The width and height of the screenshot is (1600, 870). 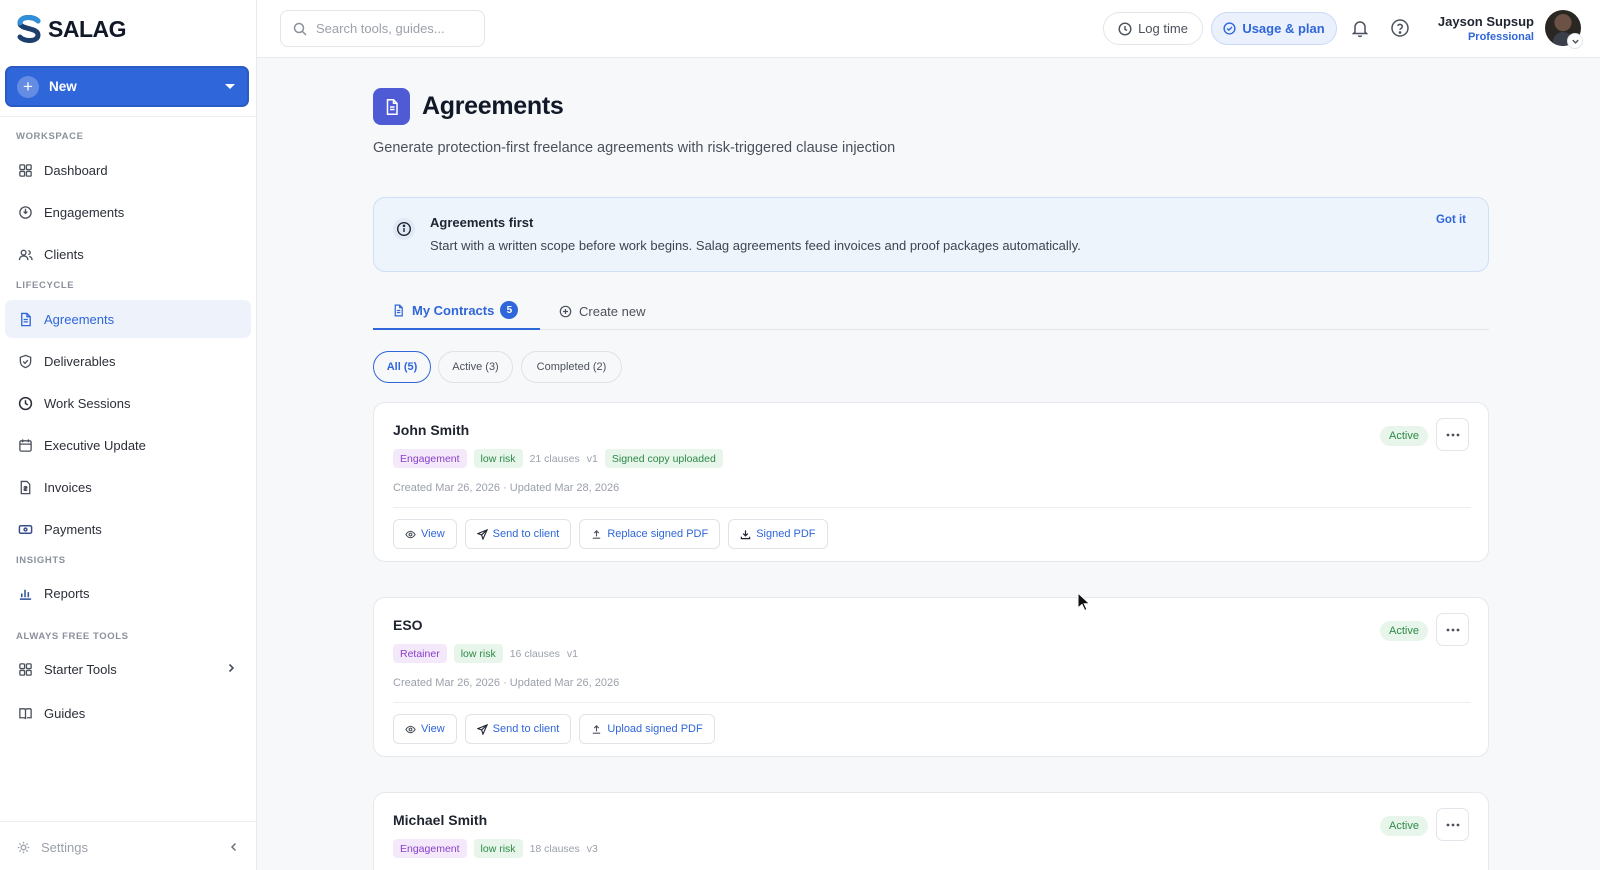 What do you see at coordinates (493, 106) in the screenshot?
I see `page-title: Agreements` at bounding box center [493, 106].